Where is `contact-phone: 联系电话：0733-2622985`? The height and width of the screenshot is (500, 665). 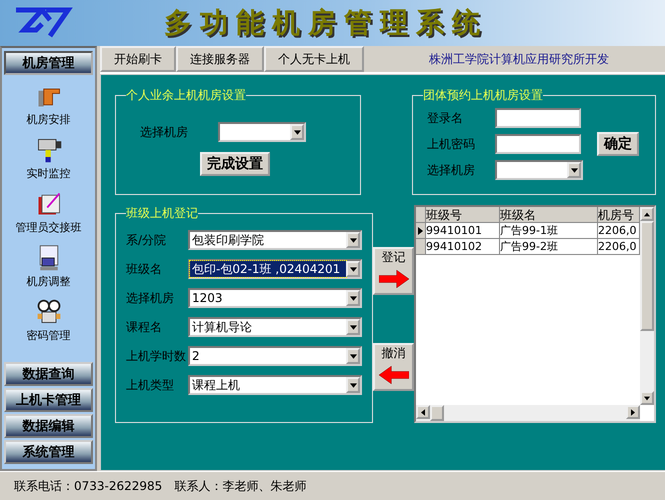
contact-phone: 联系电话：0733-2622985 is located at coordinates (88, 486).